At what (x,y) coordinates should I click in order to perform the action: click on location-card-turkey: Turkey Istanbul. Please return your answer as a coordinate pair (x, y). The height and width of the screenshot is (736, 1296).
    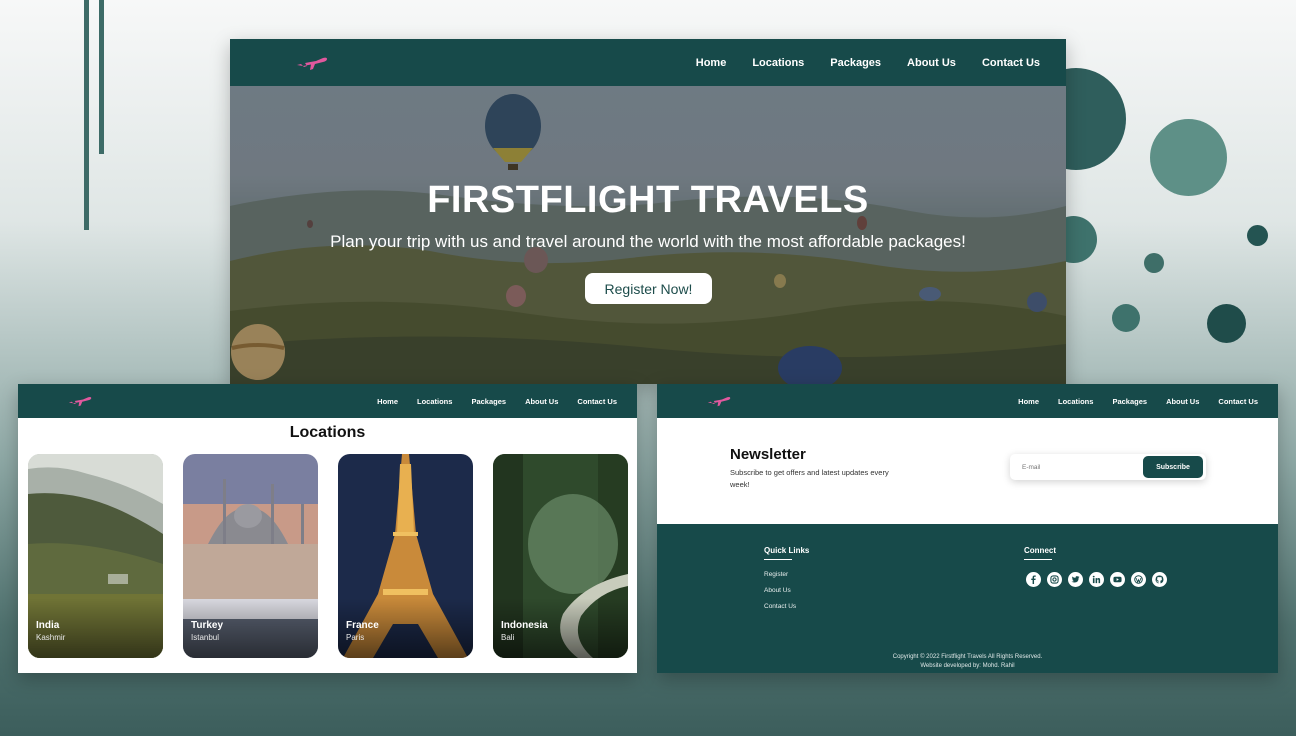
    Looking at the image, I should click on (250, 556).